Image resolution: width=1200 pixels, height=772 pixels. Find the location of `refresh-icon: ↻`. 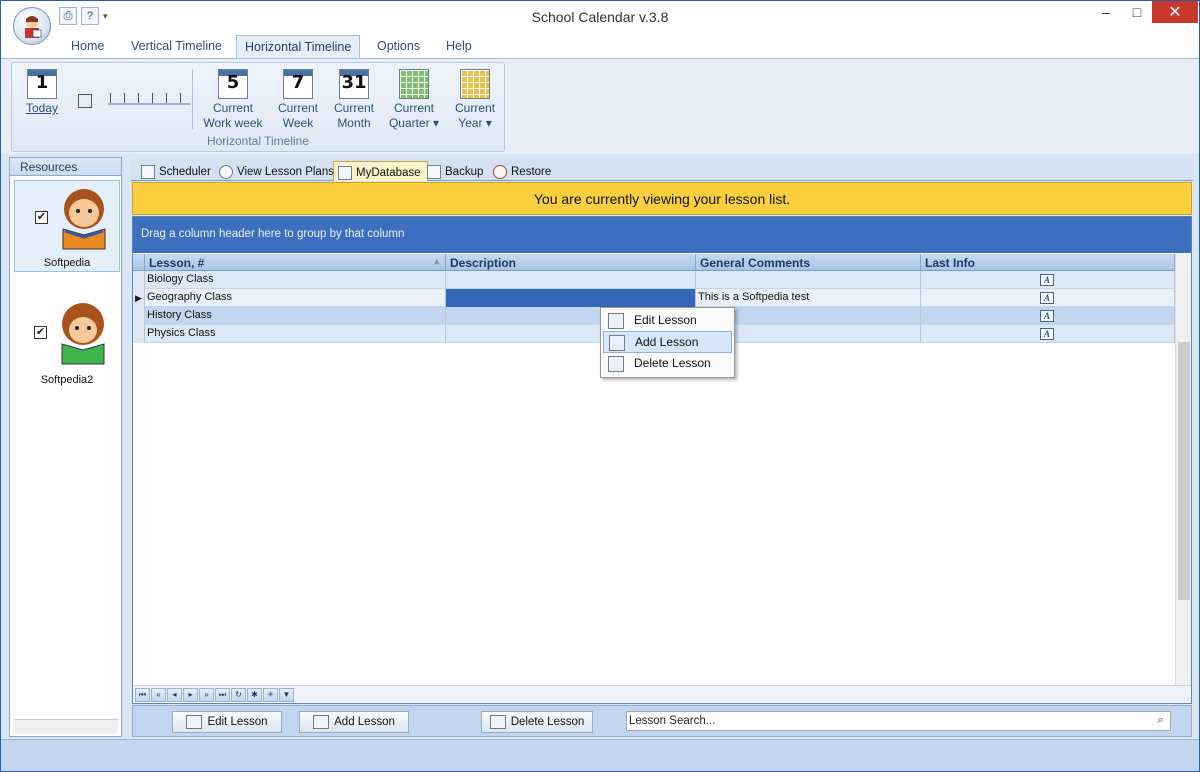

refresh-icon: ↻ is located at coordinates (238, 695).